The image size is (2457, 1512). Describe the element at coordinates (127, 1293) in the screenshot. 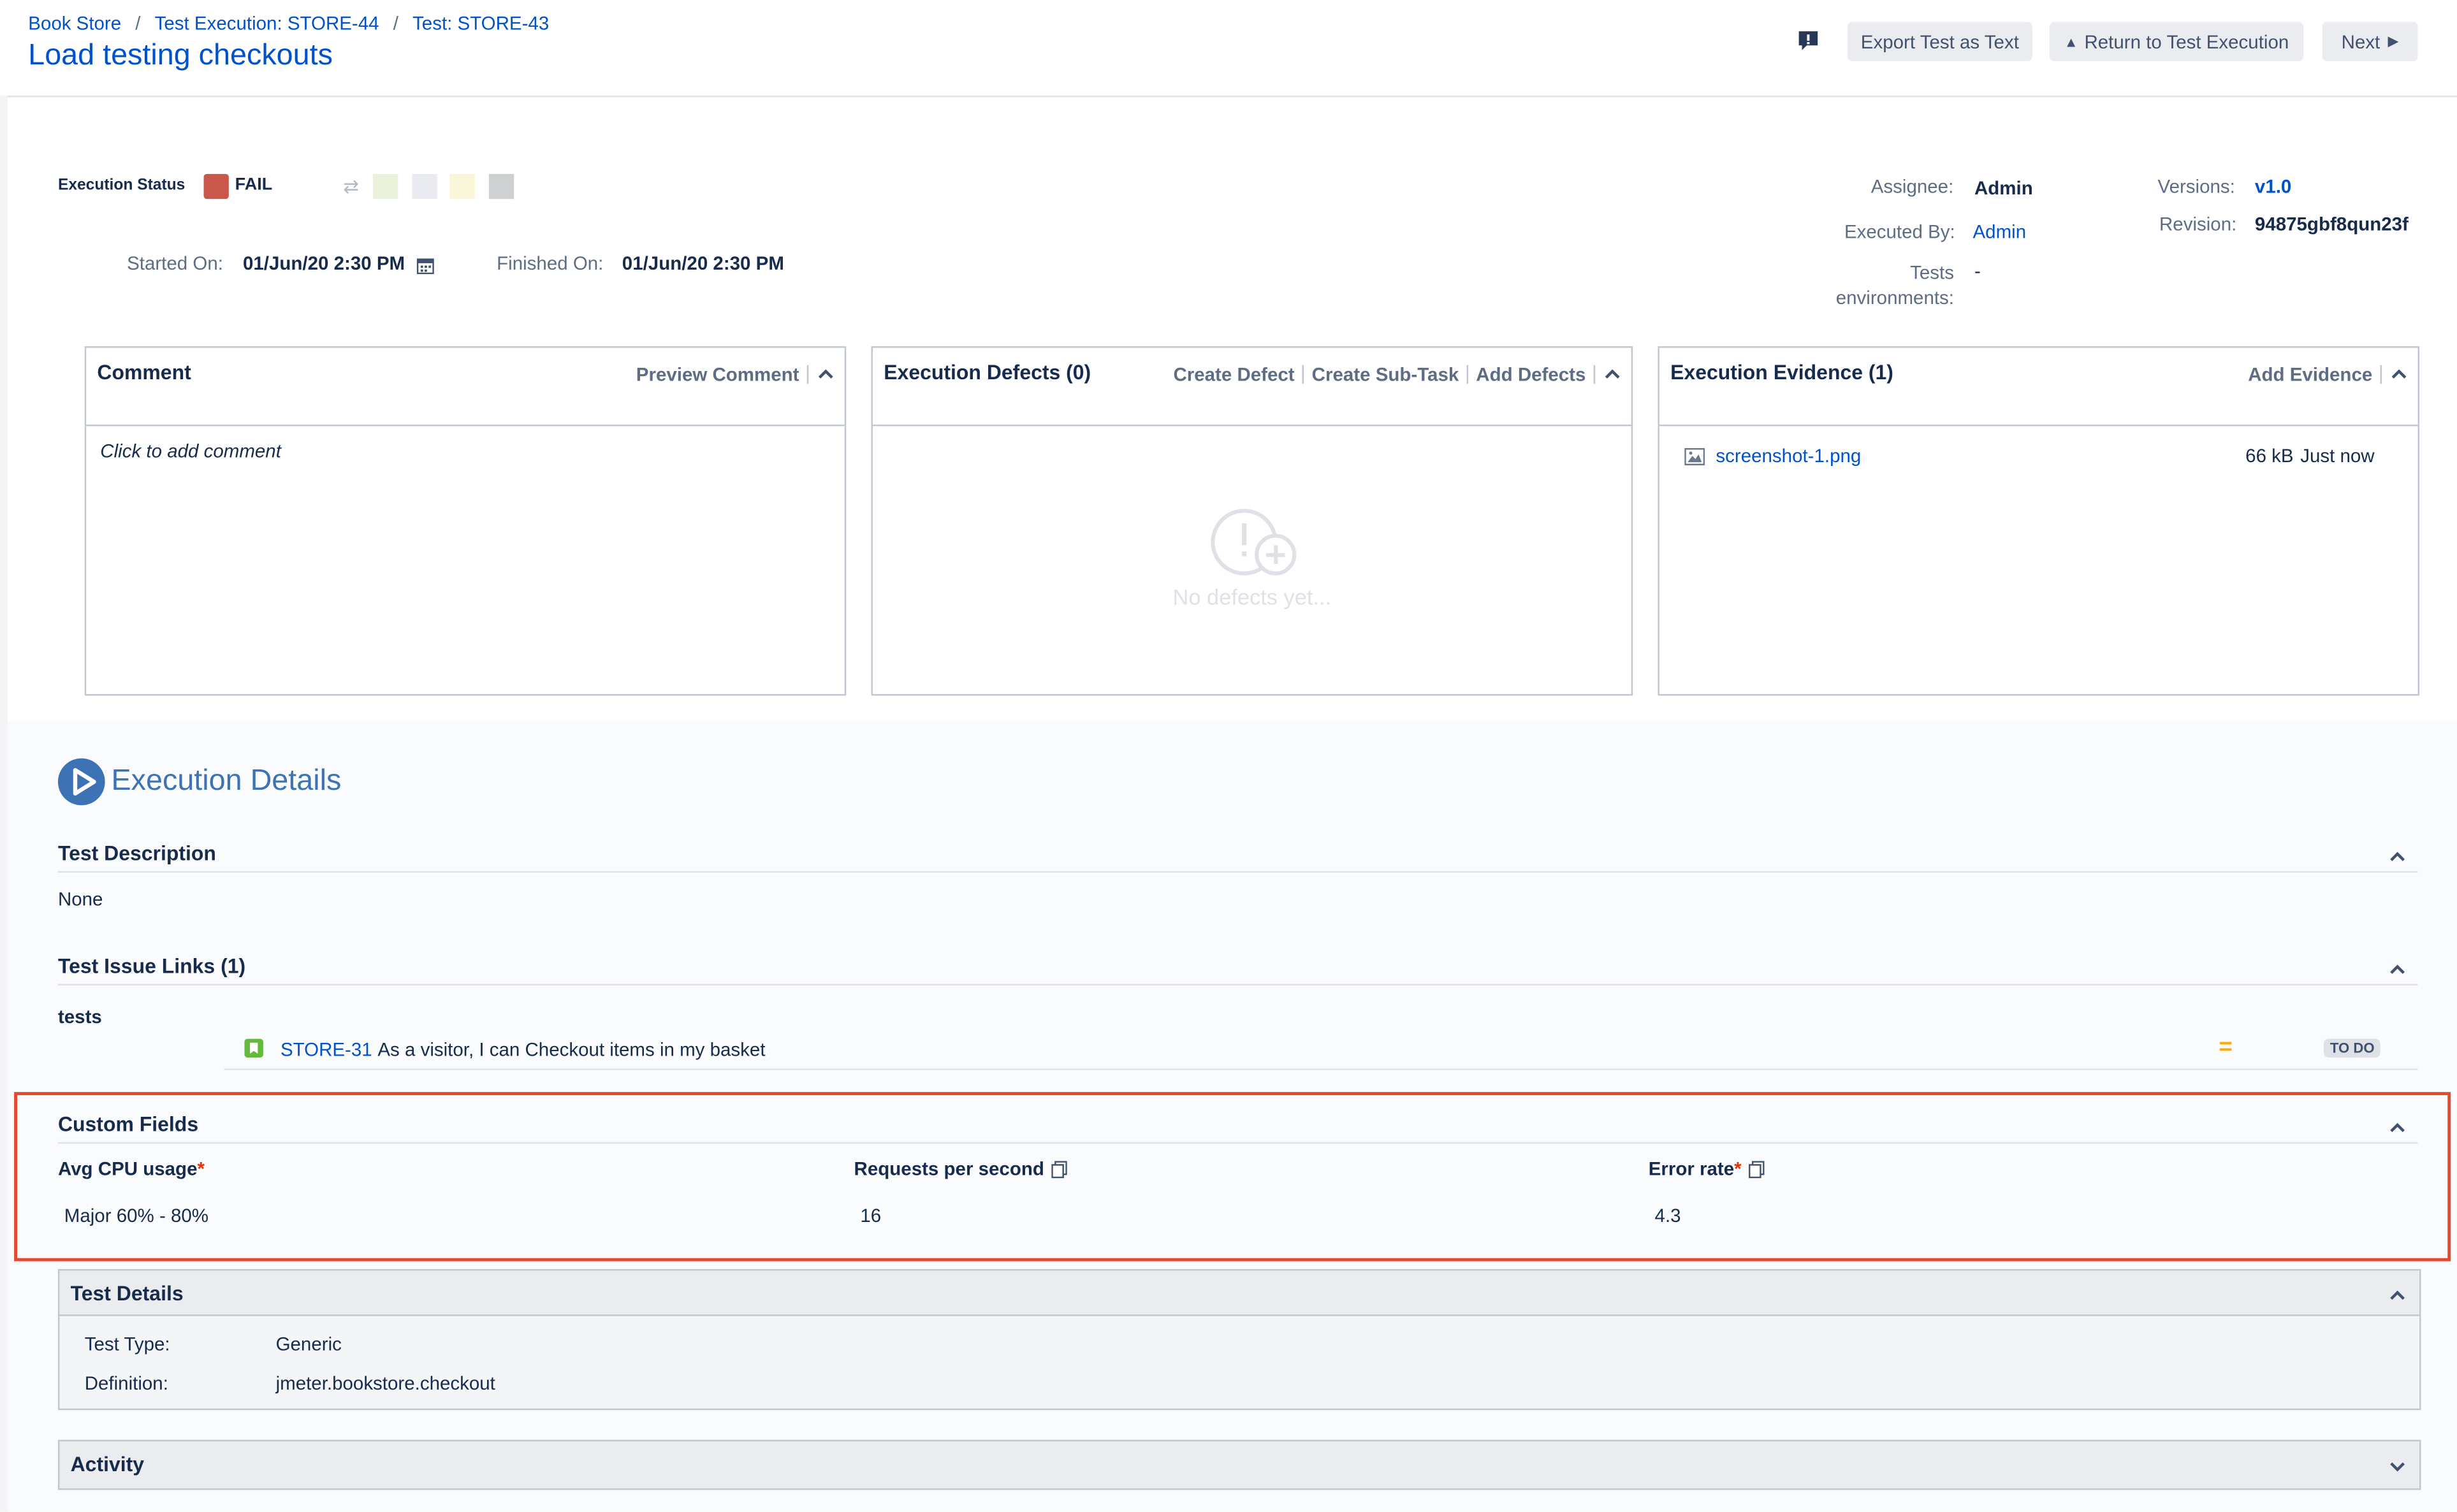

I see `test-details-title: Test Details` at that location.